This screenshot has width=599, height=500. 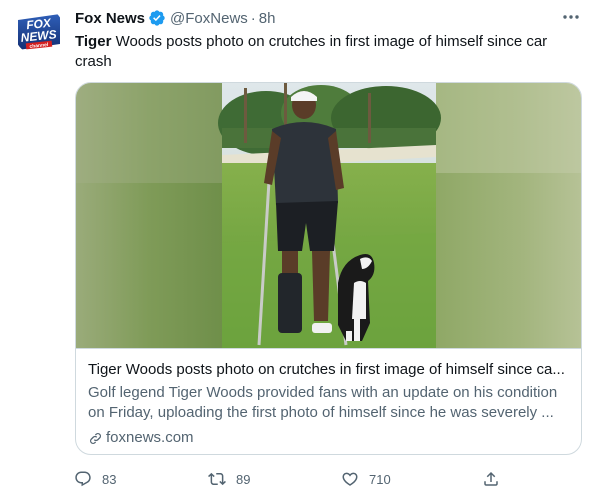 I want to click on action-bar: 83 89 710, so click(x=320, y=479).